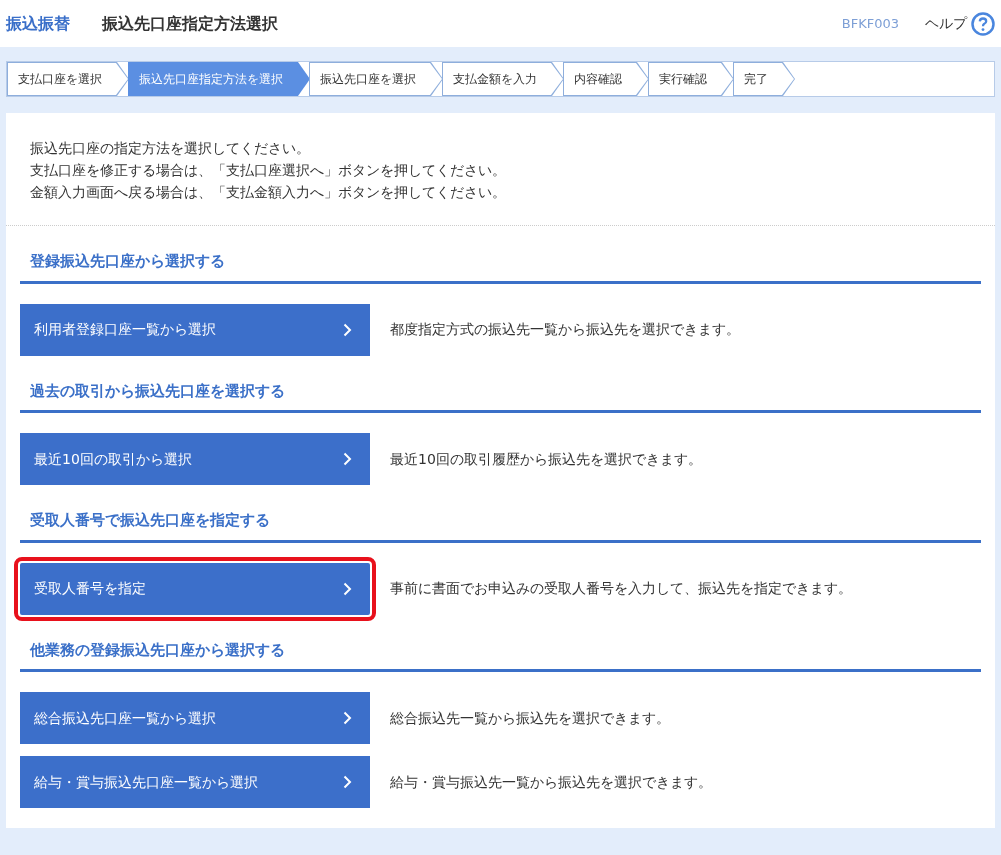 The width and height of the screenshot is (1001, 855). Describe the element at coordinates (195, 782) in the screenshot. I see `option-button: 給与・賞与振込先口座一覧から選択` at that location.